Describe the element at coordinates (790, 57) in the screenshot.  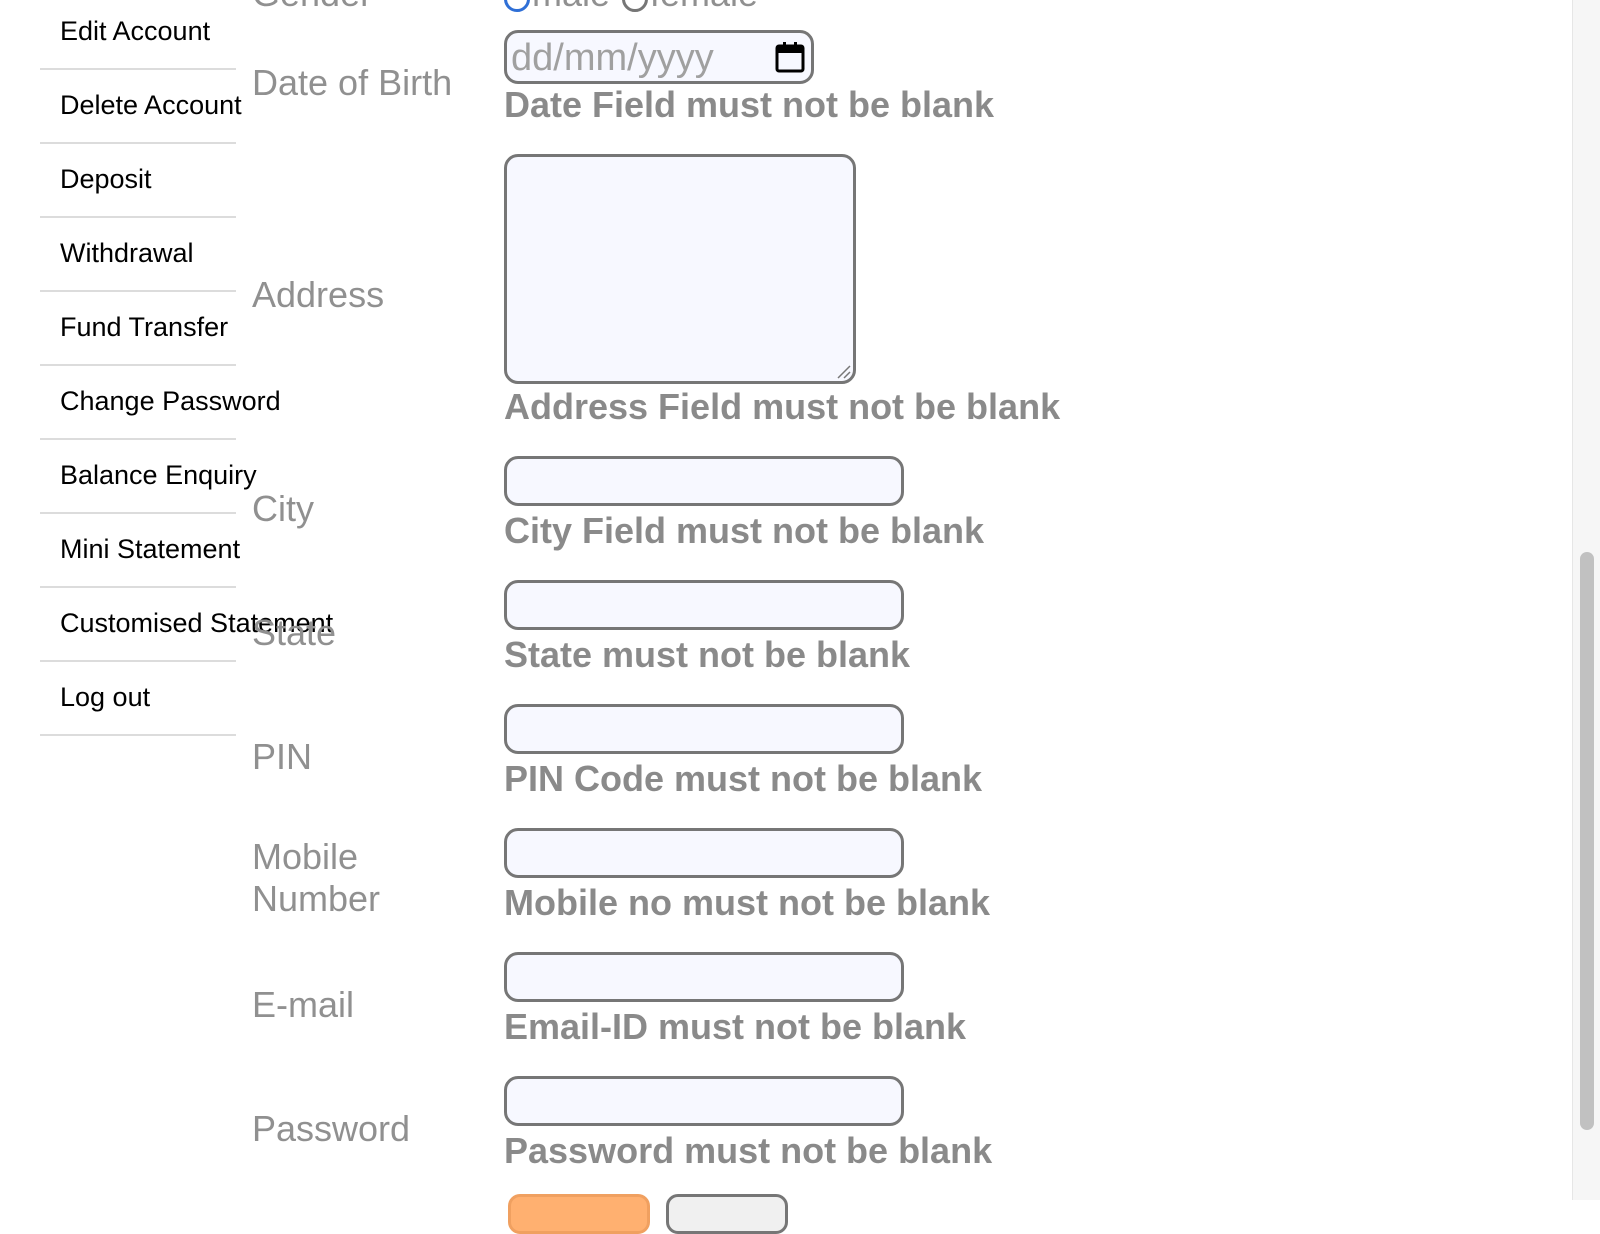
I see `calendar-icon` at that location.